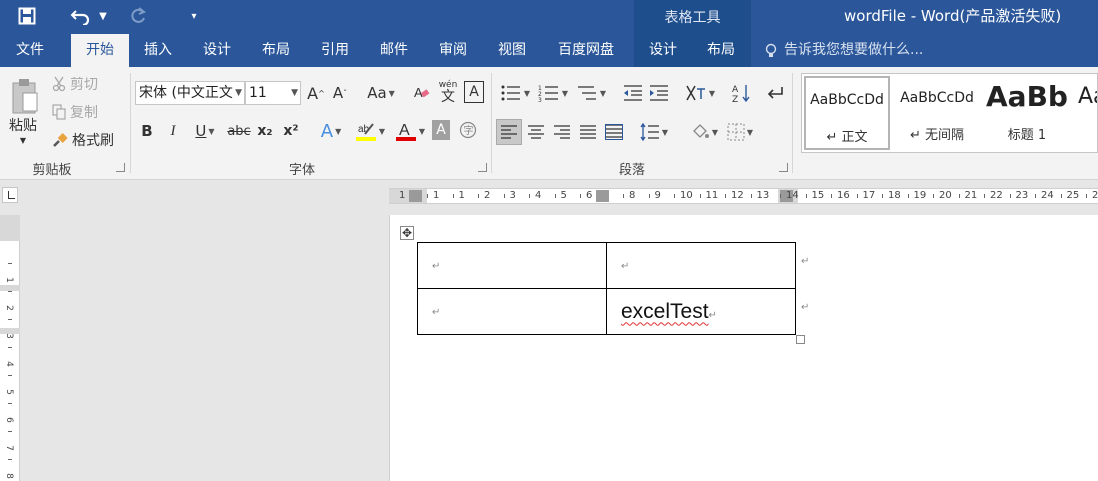 This screenshot has width=1098, height=481. Describe the element at coordinates (27, 16) in the screenshot. I see `save-icon` at that location.